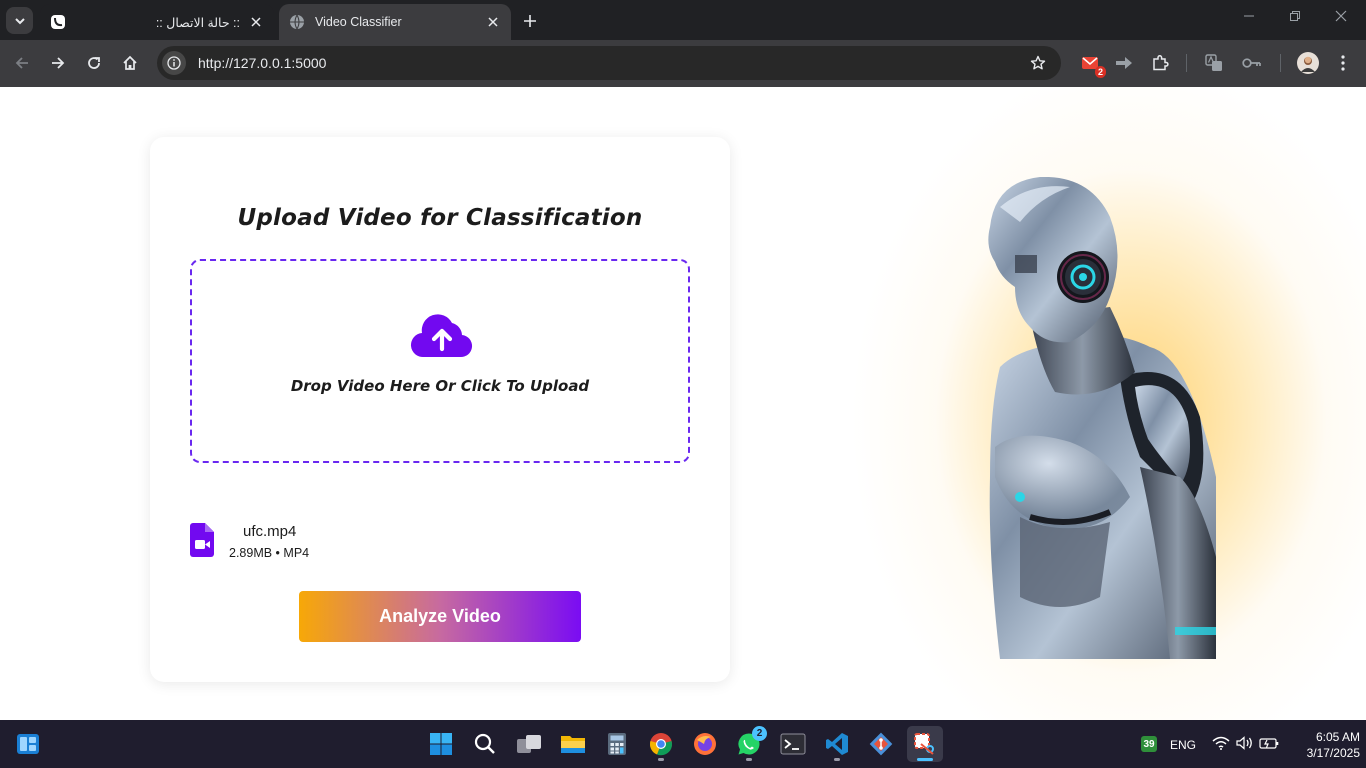 The width and height of the screenshot is (1366, 768). I want to click on address-bar: http://127.0.0.1:5000, so click(609, 63).